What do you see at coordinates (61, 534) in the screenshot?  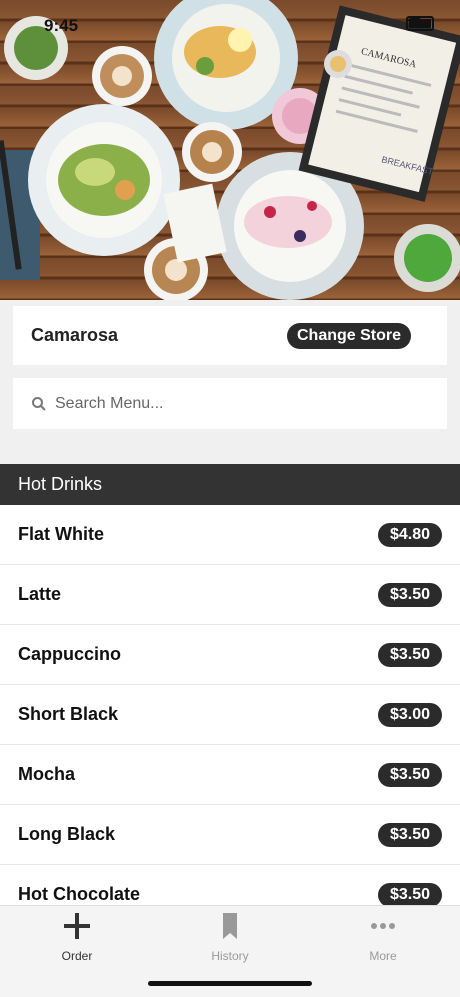 I see `item-name: Flat White` at bounding box center [61, 534].